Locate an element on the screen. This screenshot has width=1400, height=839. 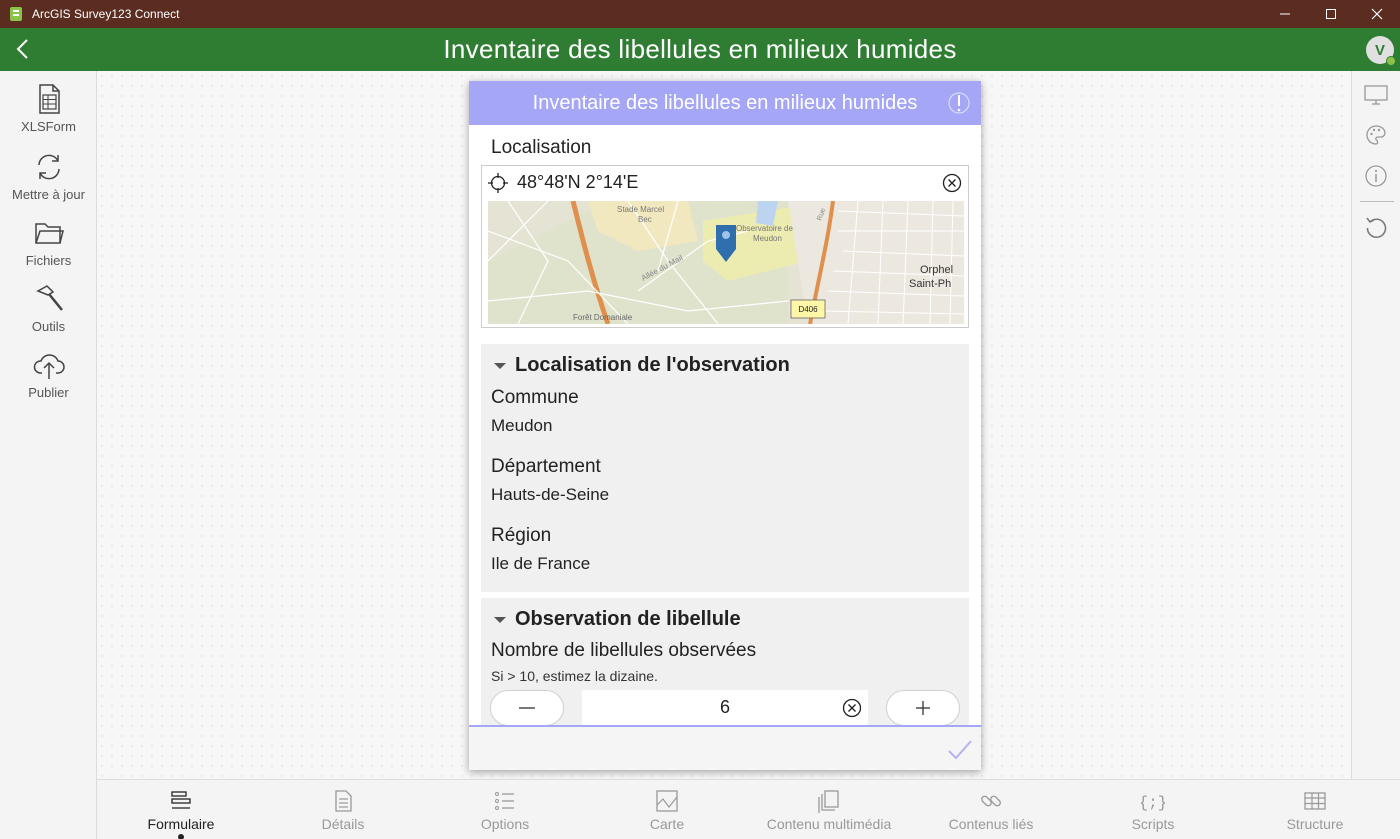
location-coordinates: 48°48'N 2°14'E is located at coordinates (578, 182).